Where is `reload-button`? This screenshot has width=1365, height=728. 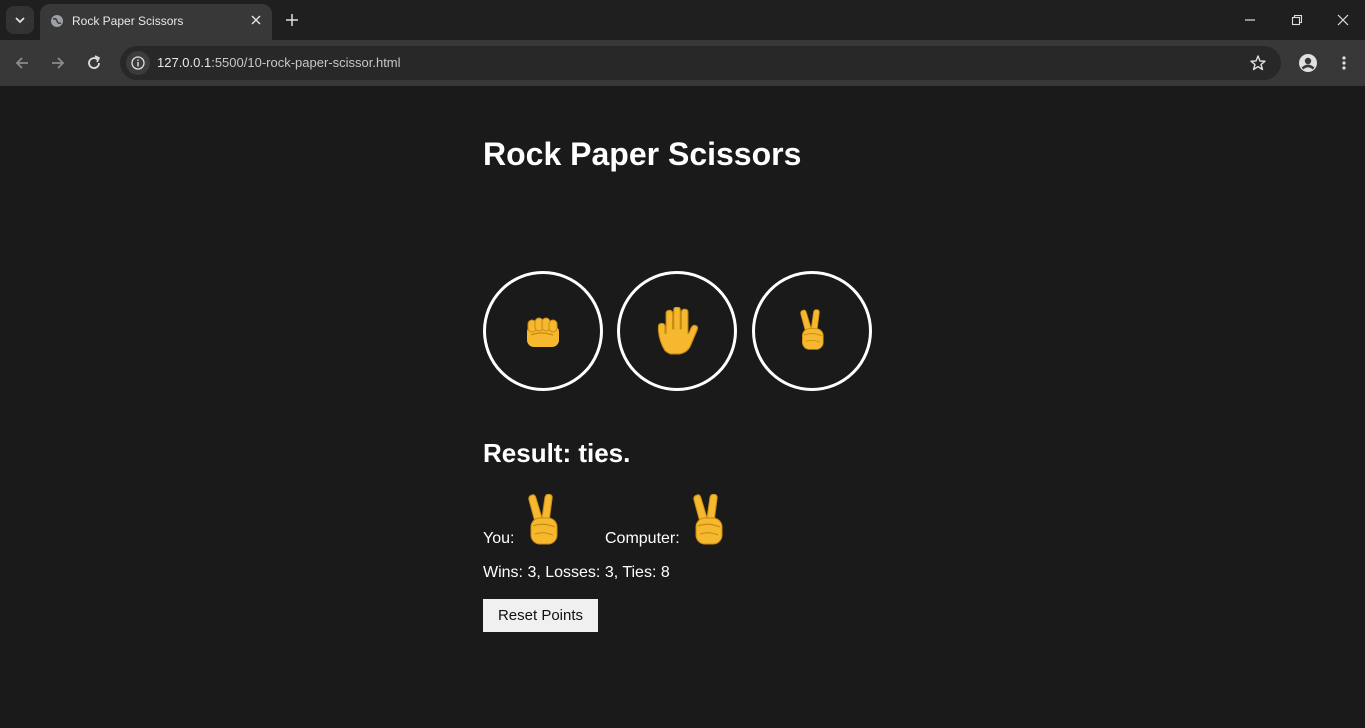
reload-button is located at coordinates (94, 63).